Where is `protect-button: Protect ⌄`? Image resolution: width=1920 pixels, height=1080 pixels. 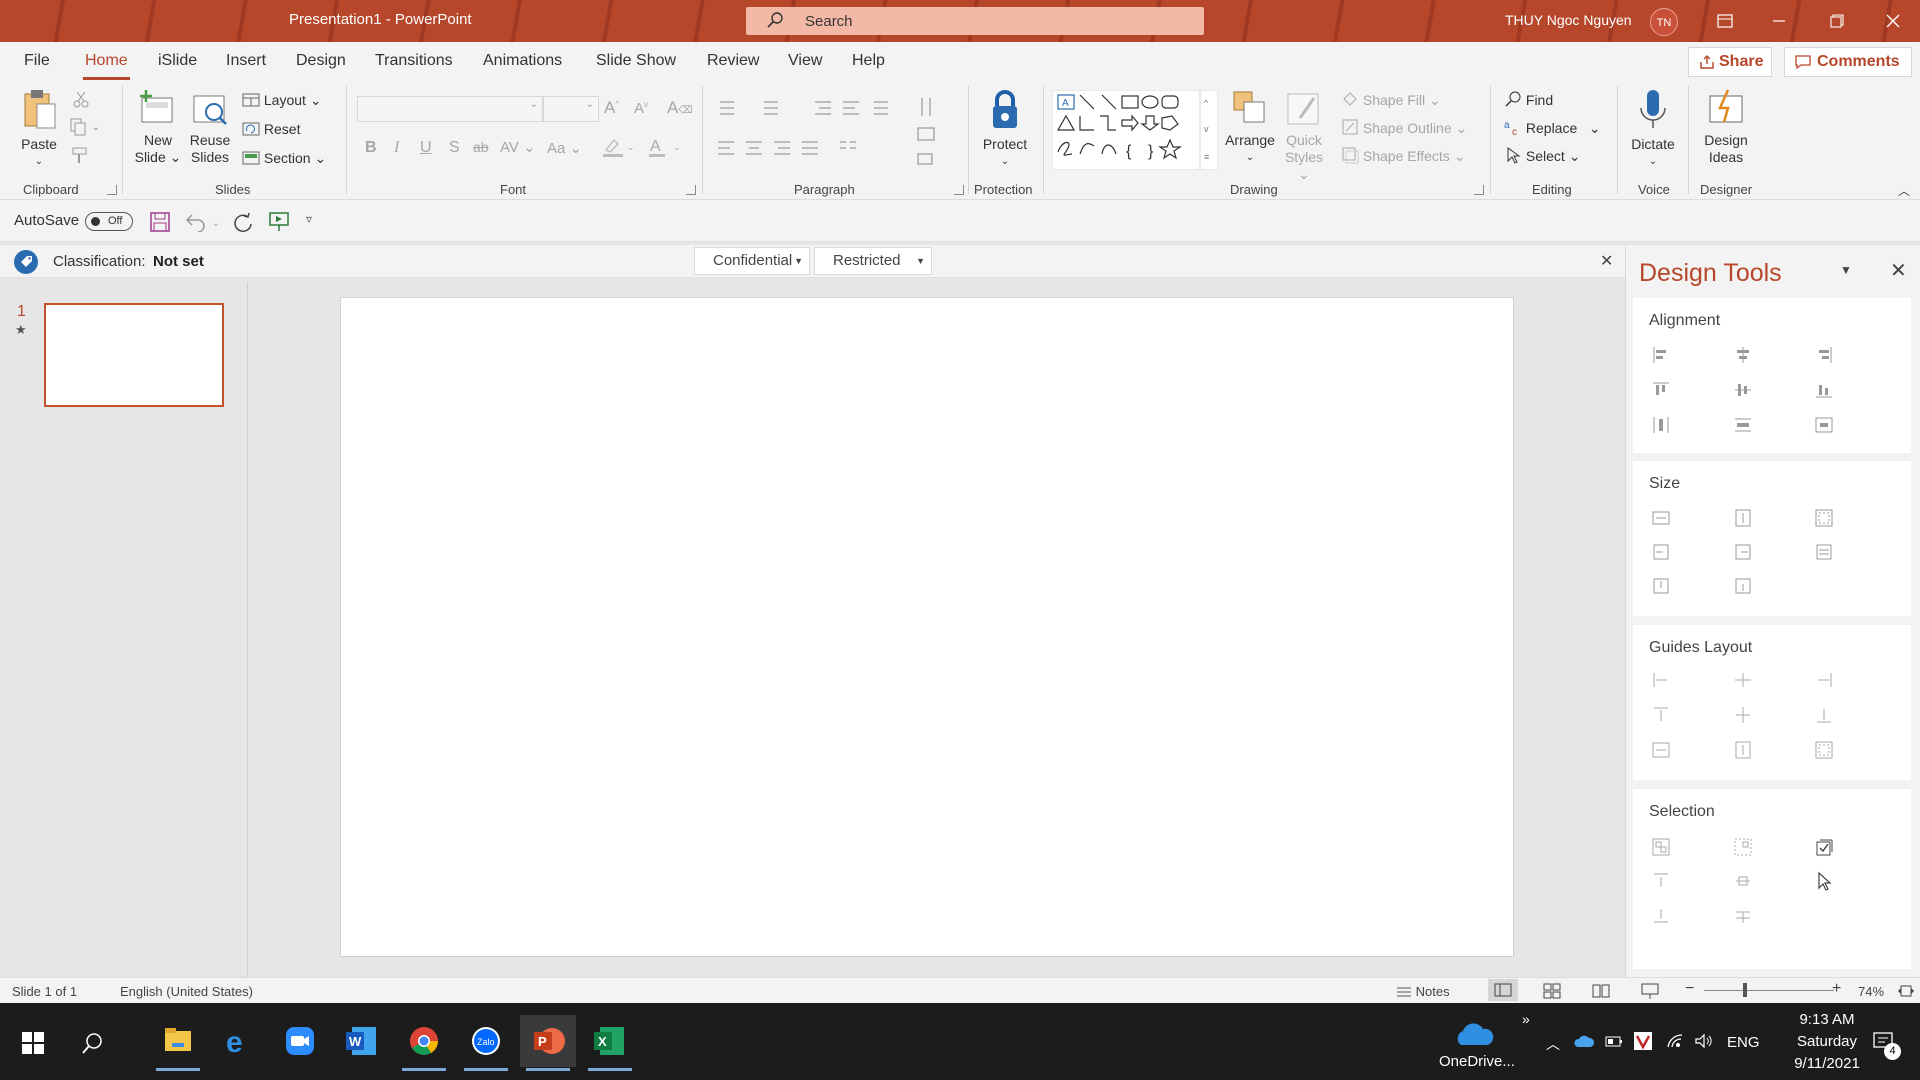 protect-button: Protect ⌄ is located at coordinates (1005, 129).